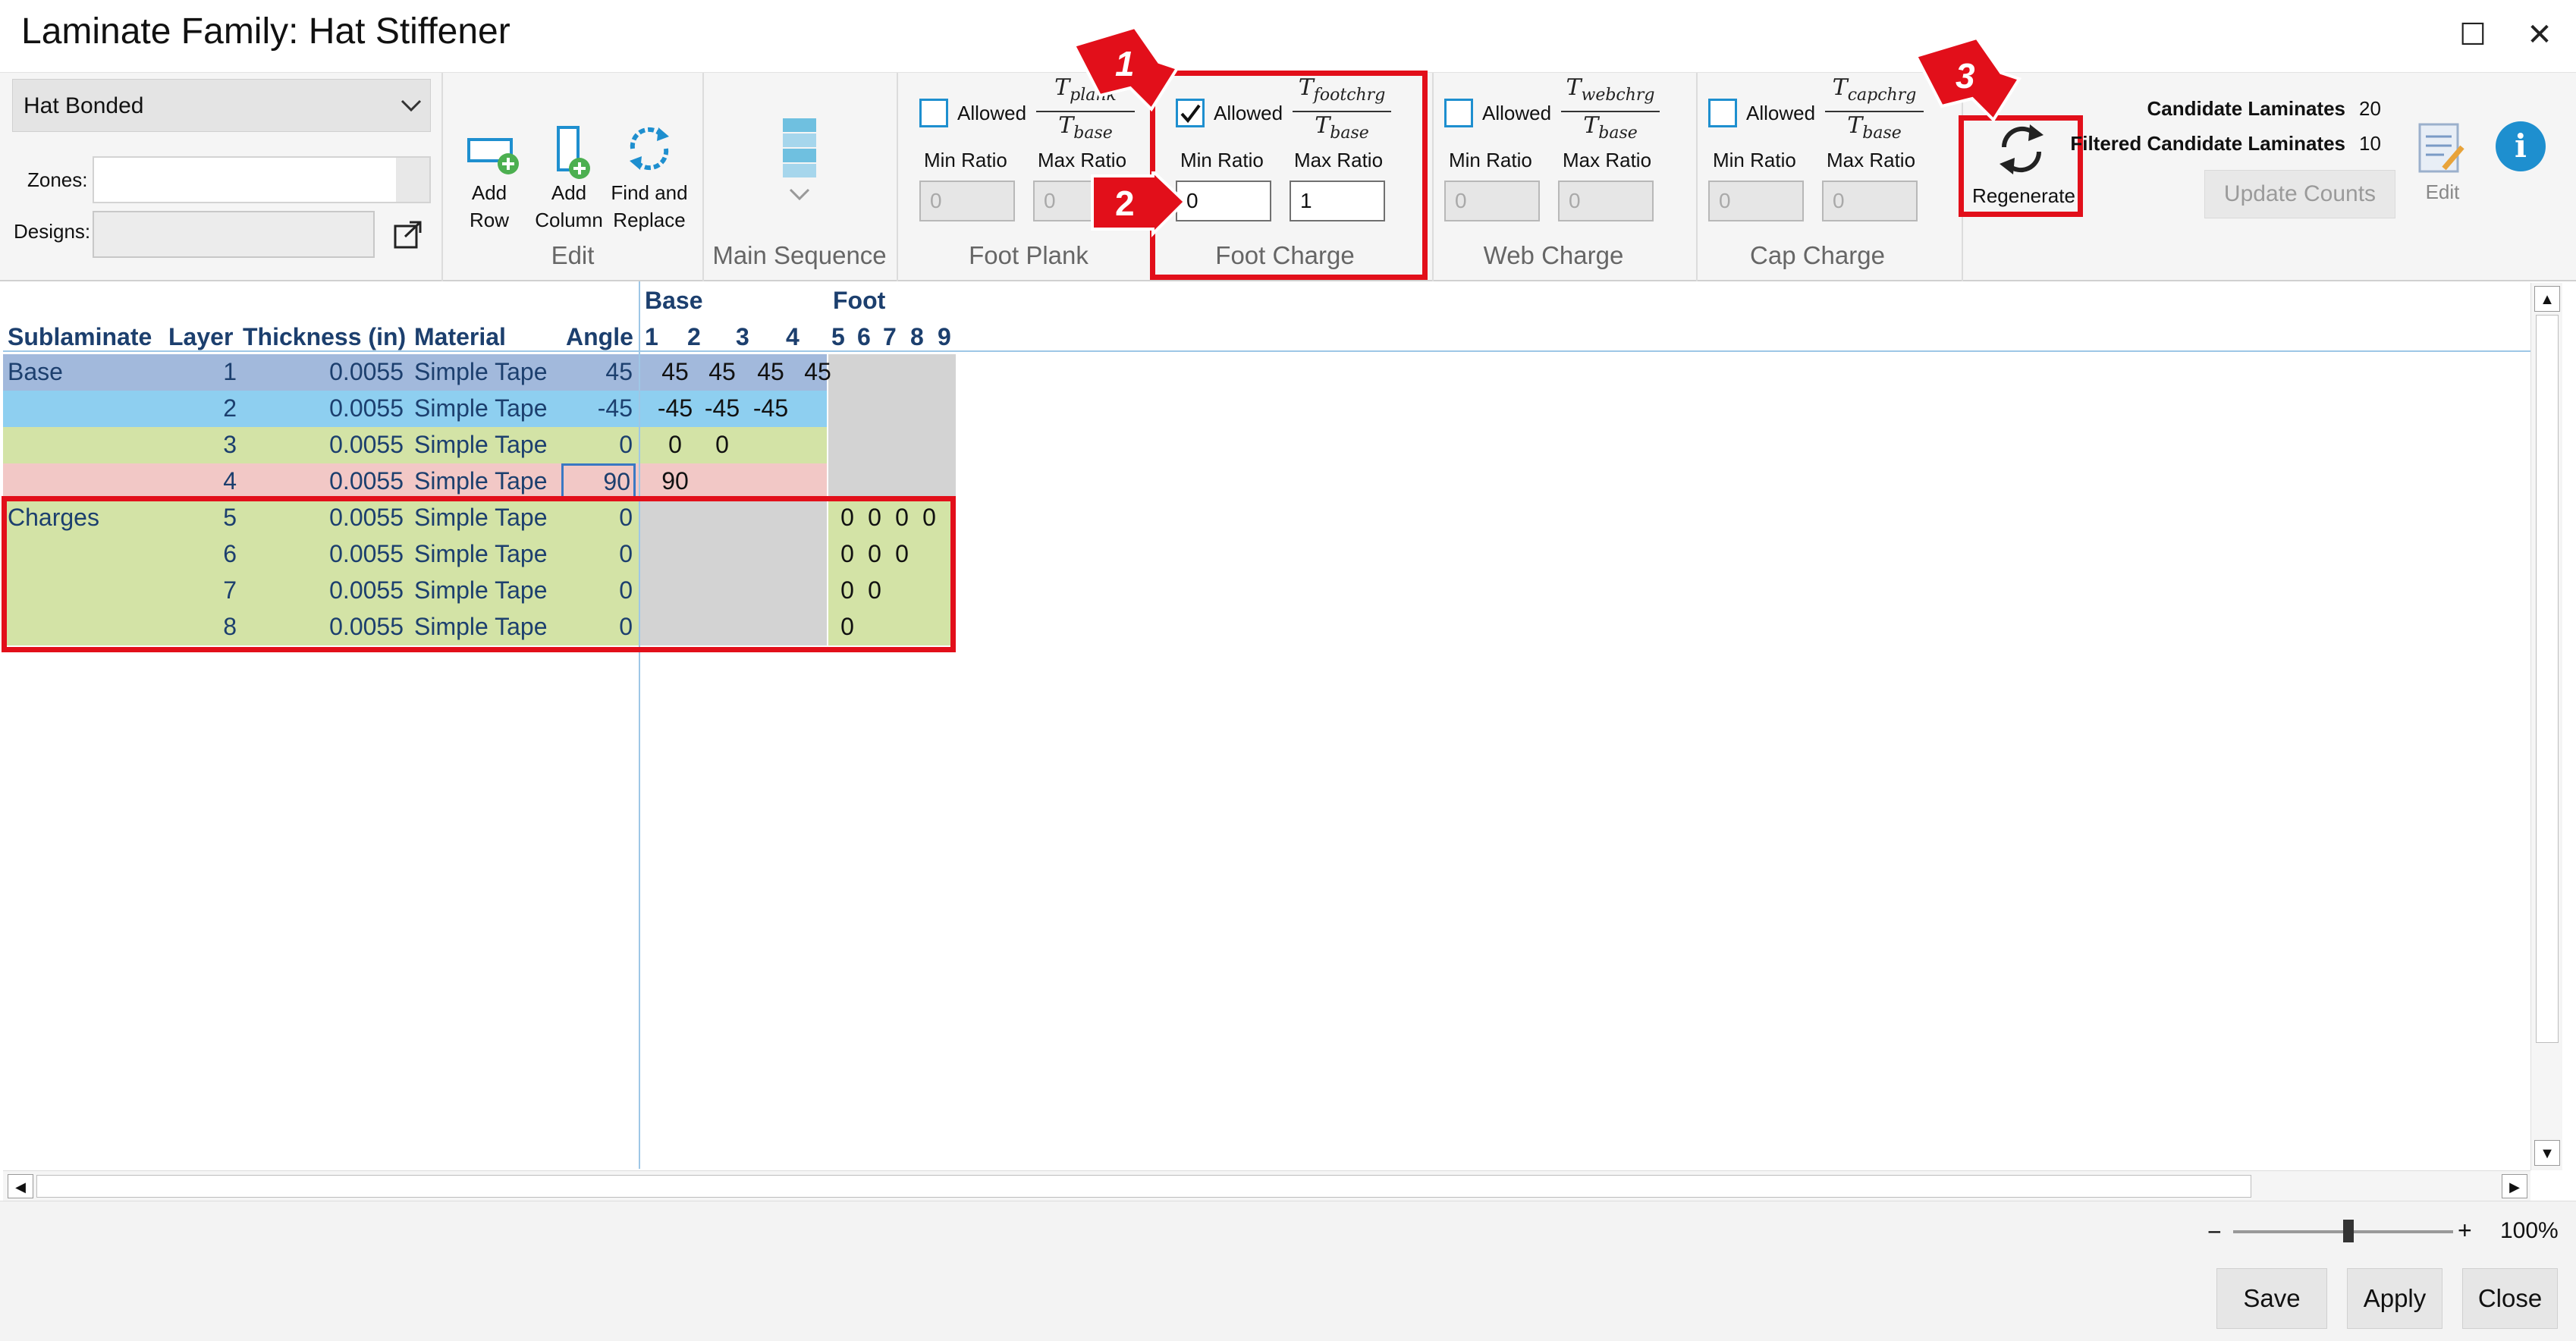  What do you see at coordinates (408, 235) in the screenshot?
I see `open-external-icon` at bounding box center [408, 235].